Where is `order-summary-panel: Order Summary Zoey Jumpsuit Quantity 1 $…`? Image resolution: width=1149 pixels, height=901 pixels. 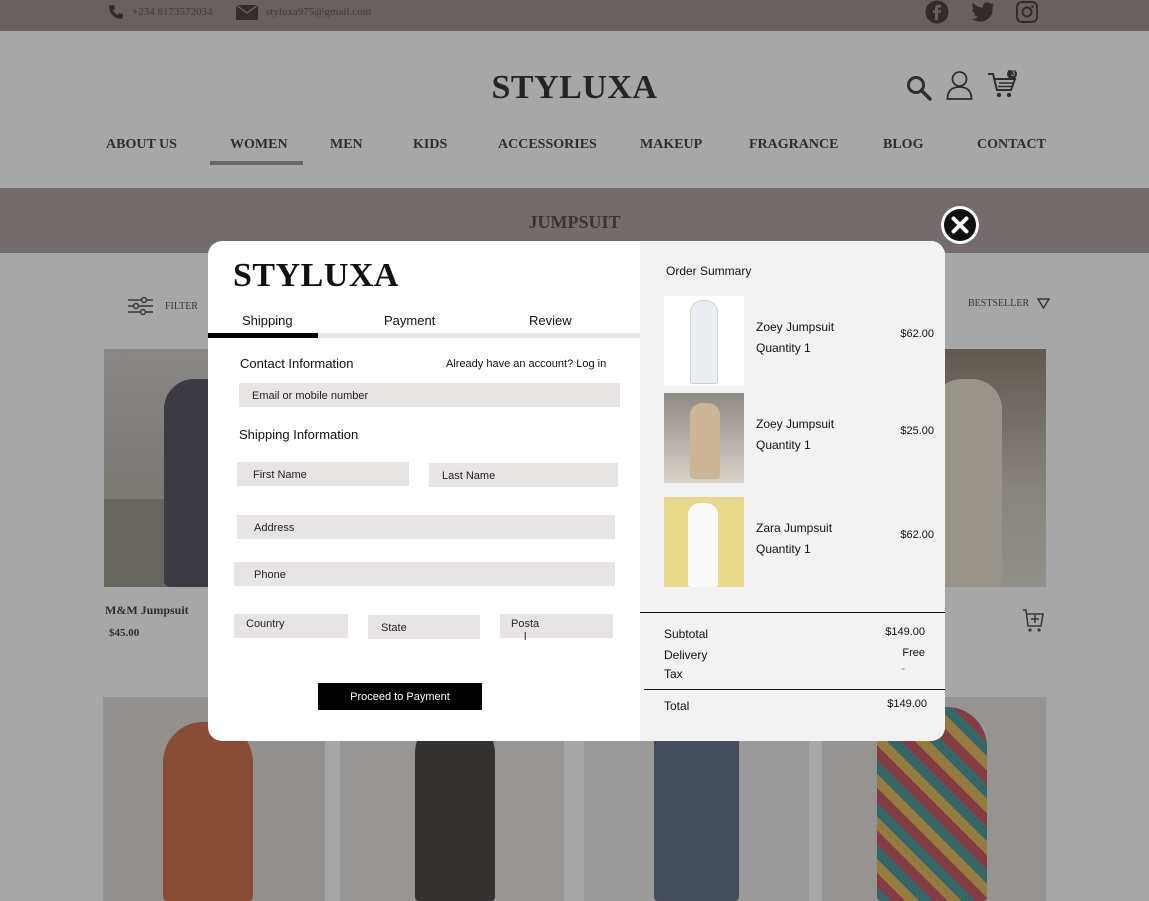 order-summary-panel: Order Summary Zoey Jumpsuit Quantity 1 $… is located at coordinates (792, 491).